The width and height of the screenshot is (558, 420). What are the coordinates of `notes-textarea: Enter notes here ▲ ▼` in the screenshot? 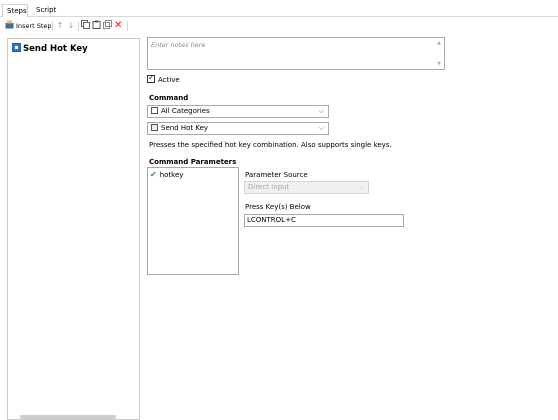 It's located at (296, 53).